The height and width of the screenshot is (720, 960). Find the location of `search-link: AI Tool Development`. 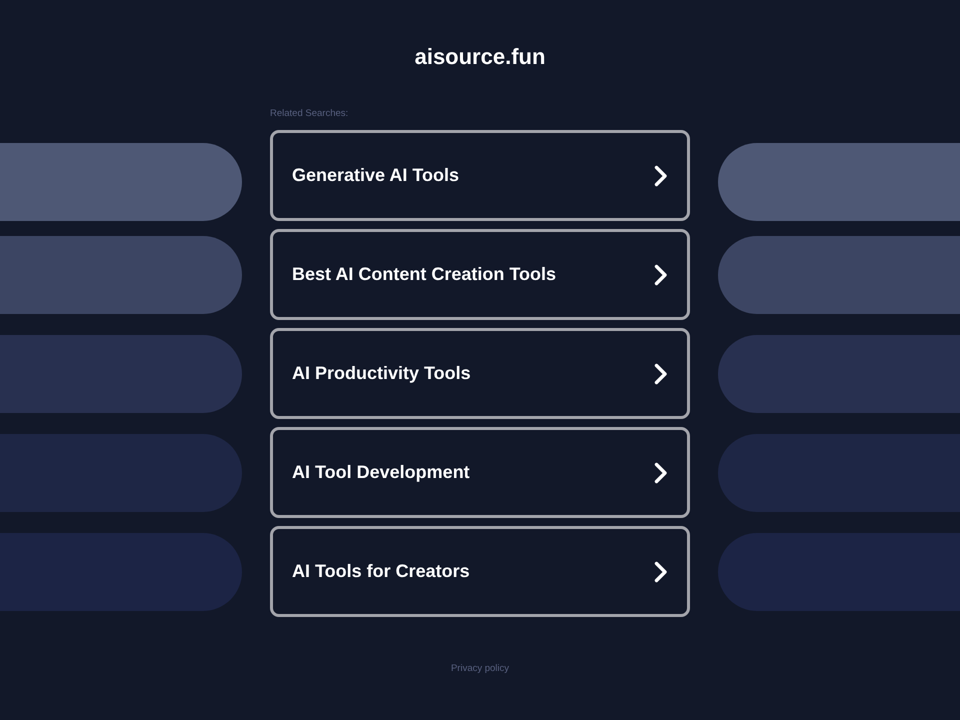

search-link: AI Tool Development is located at coordinates (480, 472).